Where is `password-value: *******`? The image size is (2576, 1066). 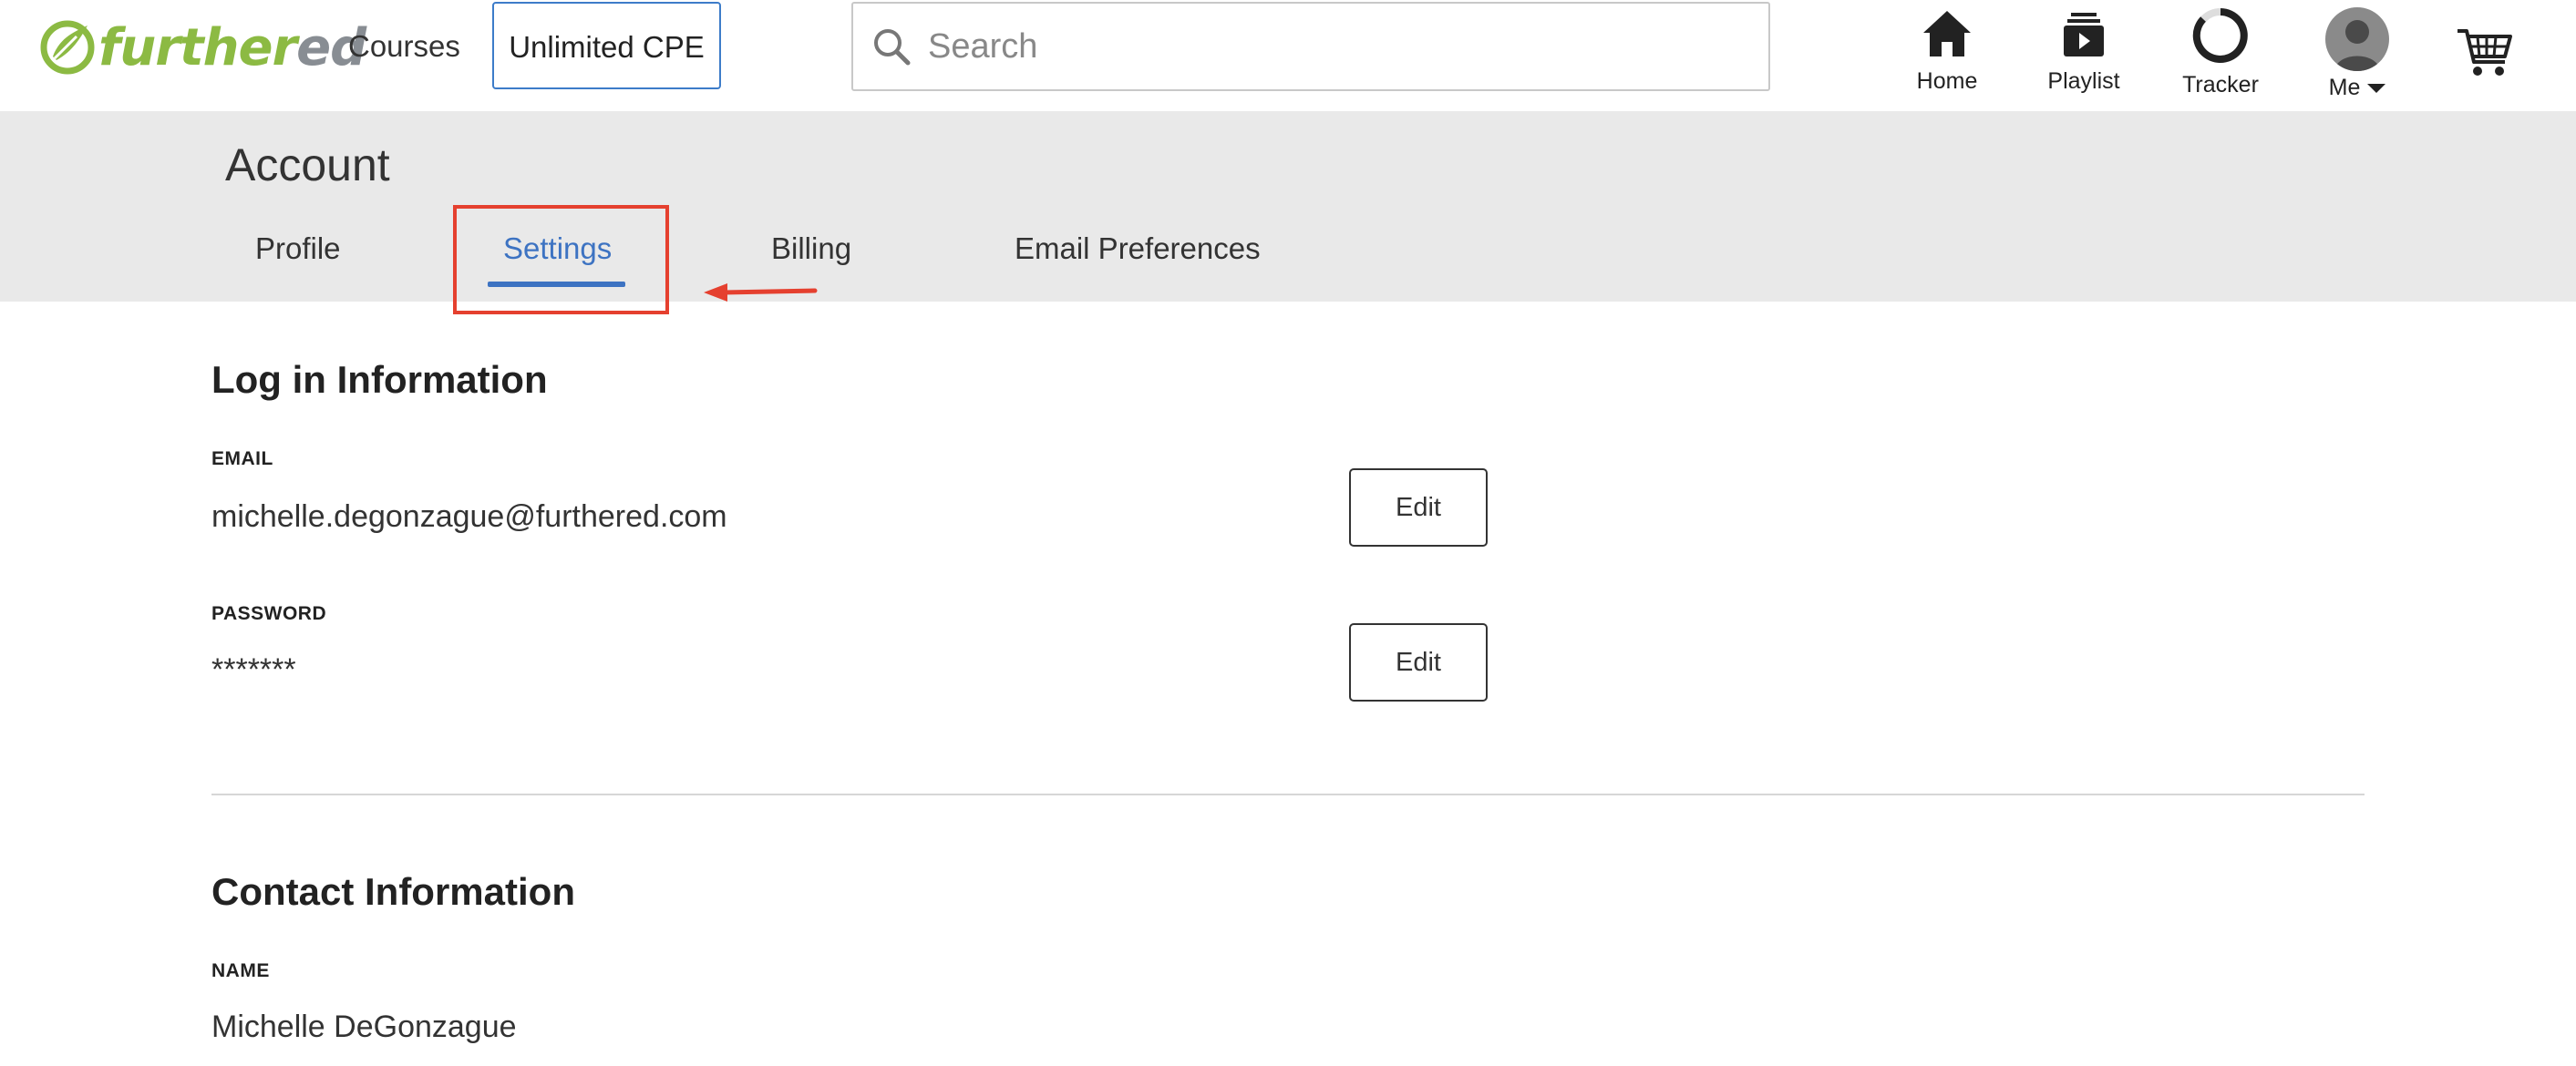
password-value: ******* is located at coordinates (253, 669).